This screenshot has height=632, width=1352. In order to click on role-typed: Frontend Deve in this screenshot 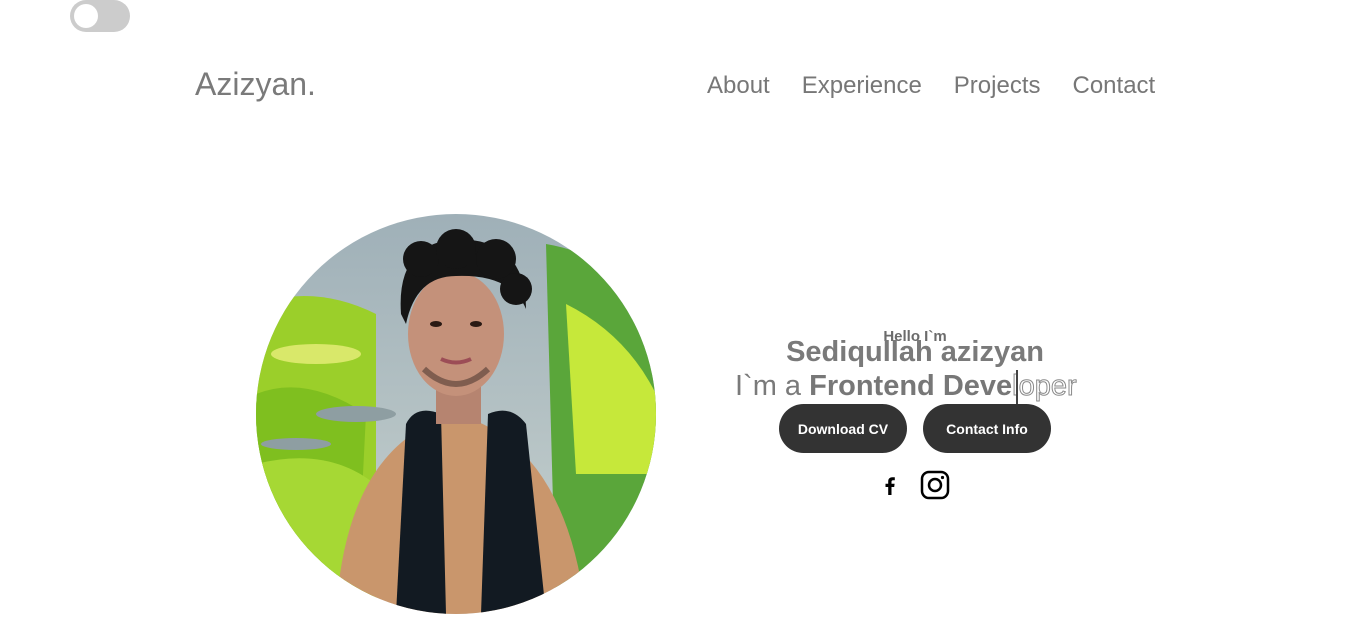, I will do `click(911, 386)`.